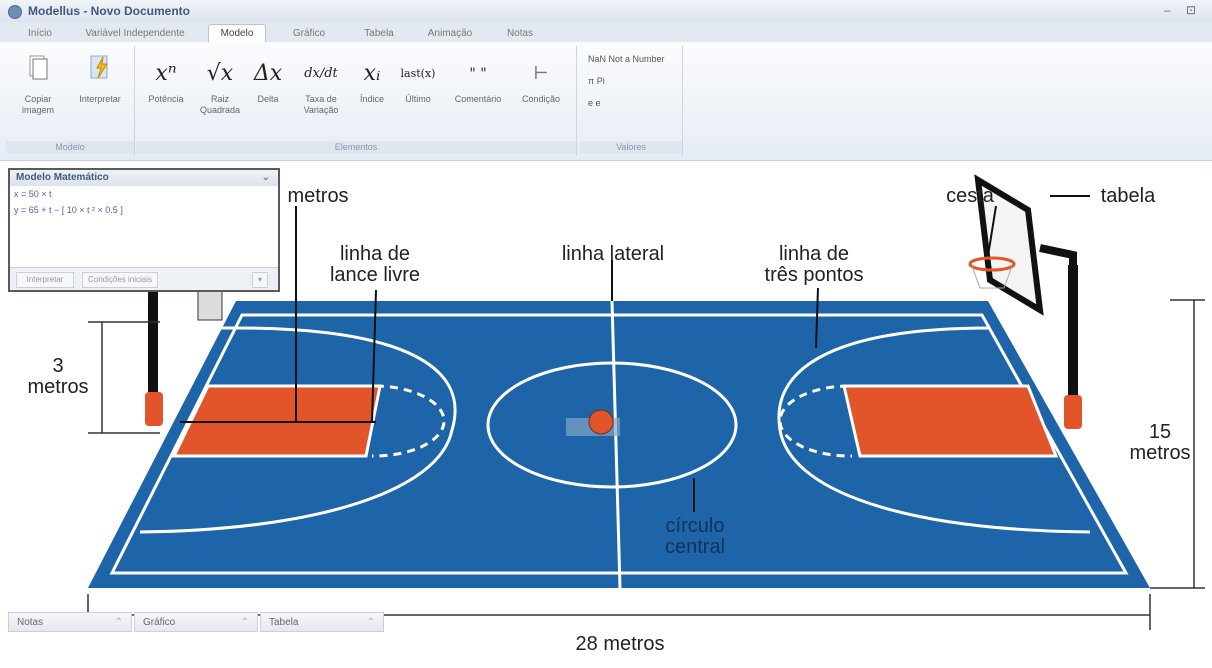 This screenshot has height=668, width=1212. I want to click on model-panel-header: Modelo Matemático ⌄, so click(144, 178).